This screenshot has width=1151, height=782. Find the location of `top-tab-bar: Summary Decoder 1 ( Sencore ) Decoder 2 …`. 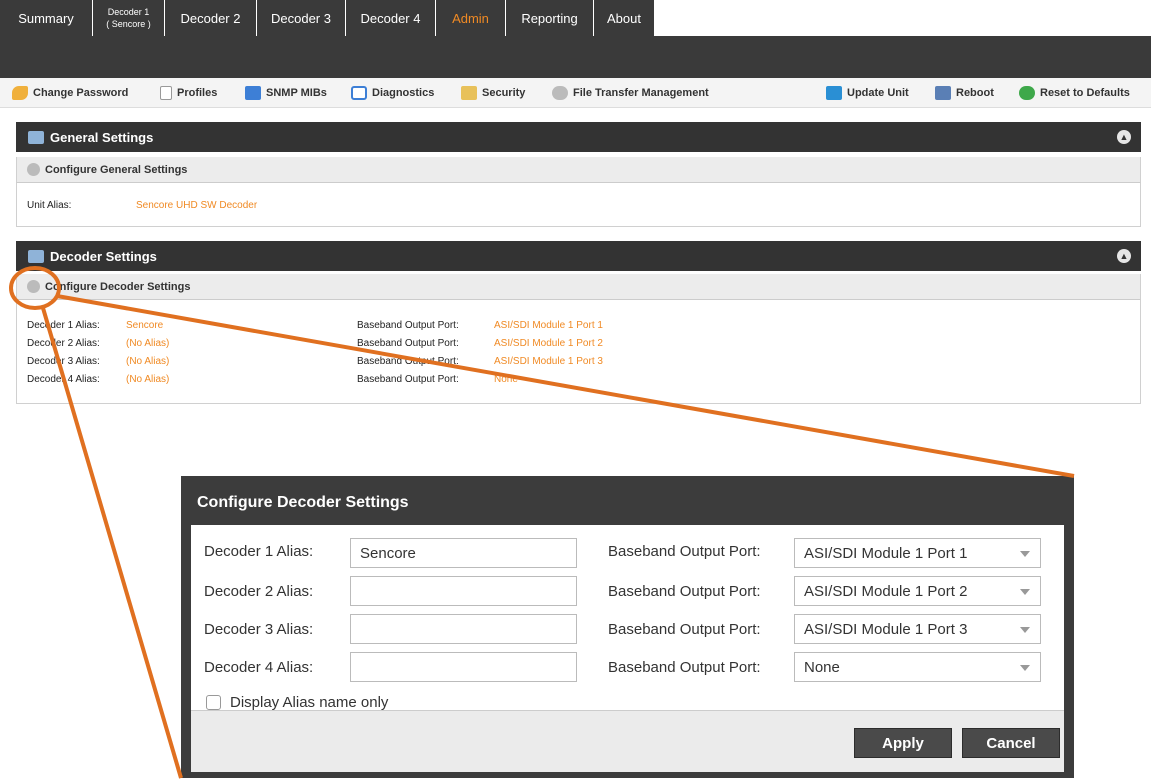

top-tab-bar: Summary Decoder 1 ( Sencore ) Decoder 2 … is located at coordinates (575, 18).